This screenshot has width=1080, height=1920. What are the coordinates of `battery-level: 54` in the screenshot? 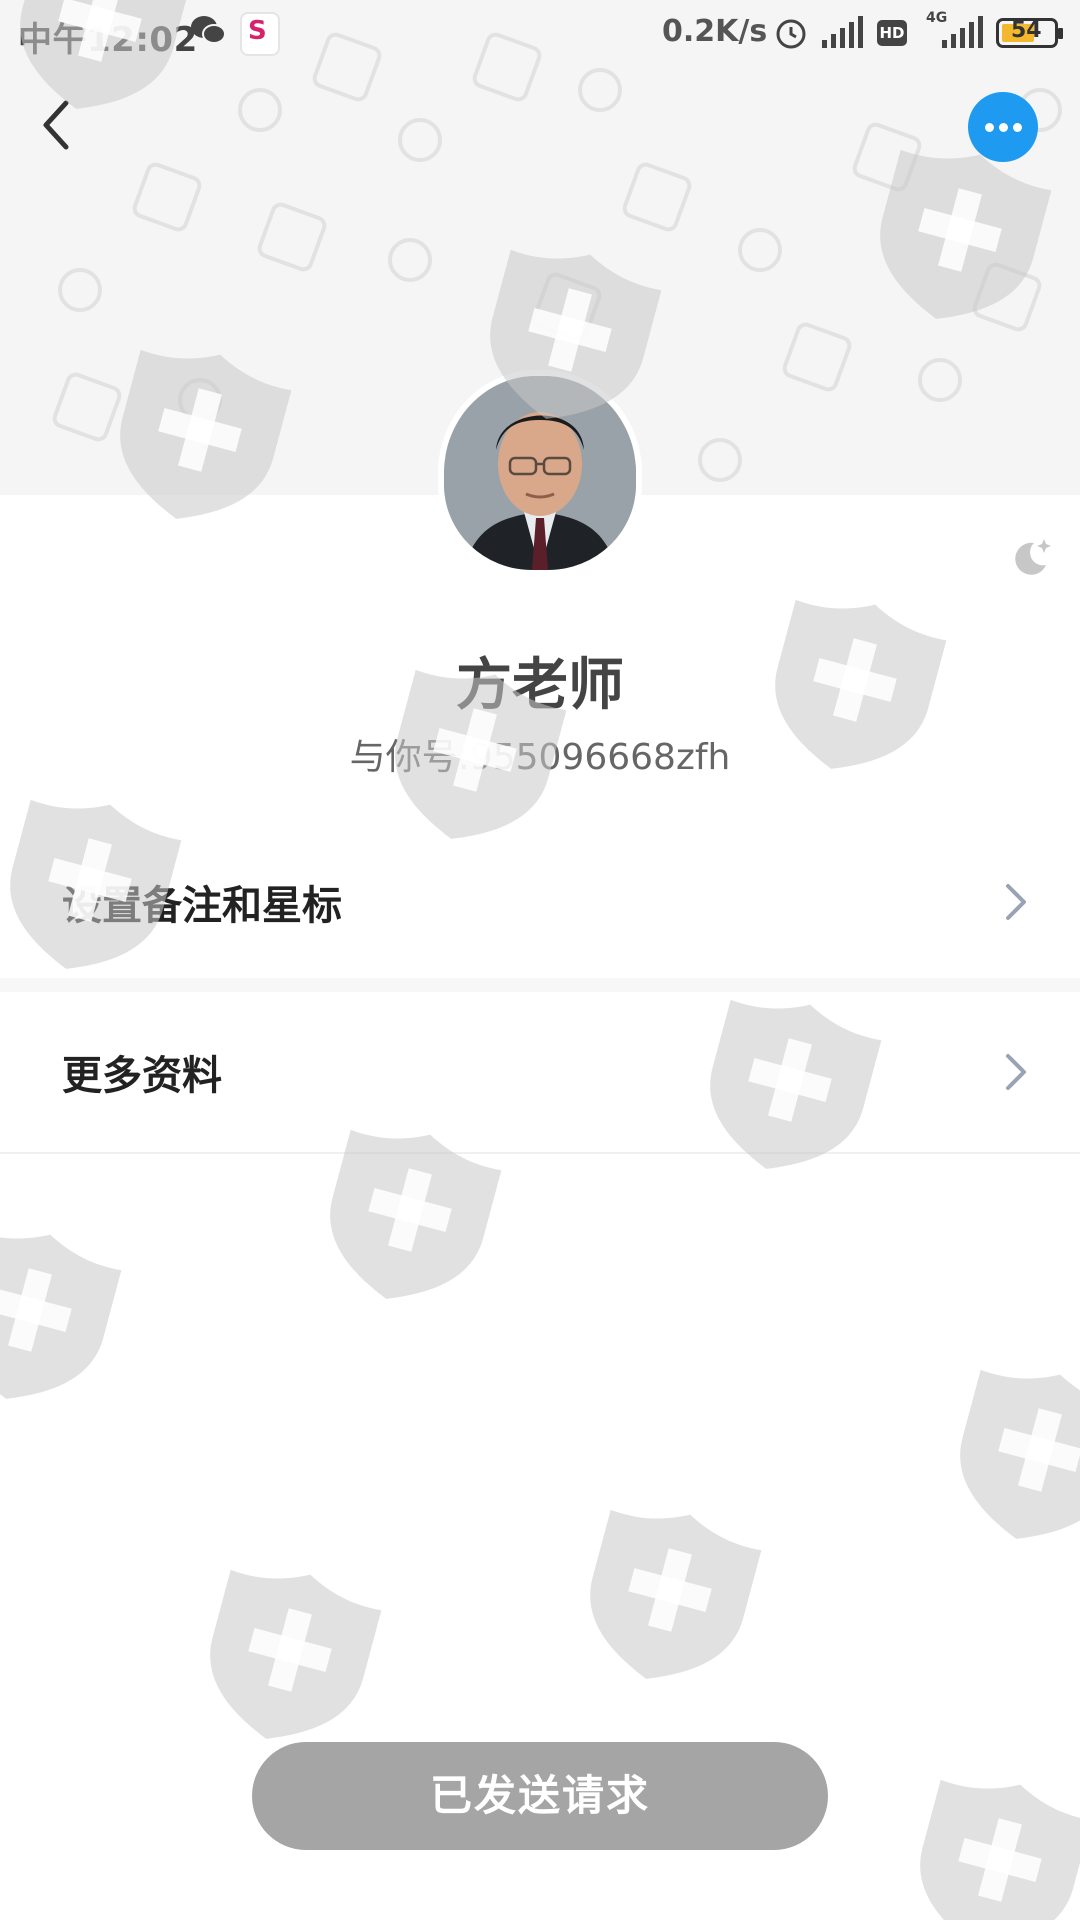 It's located at (1026, 30).